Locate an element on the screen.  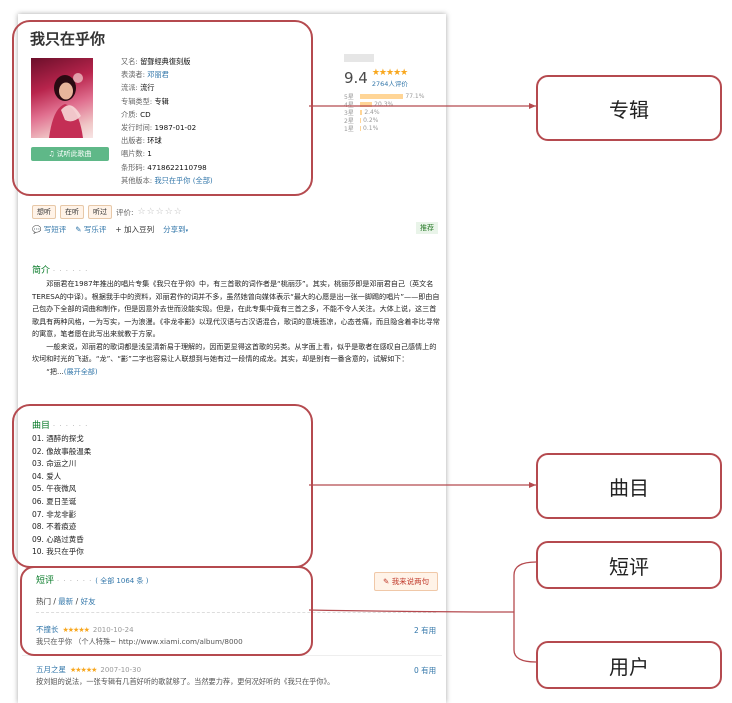
rating-count-link: 2764人评价 is located at coordinates (390, 83).